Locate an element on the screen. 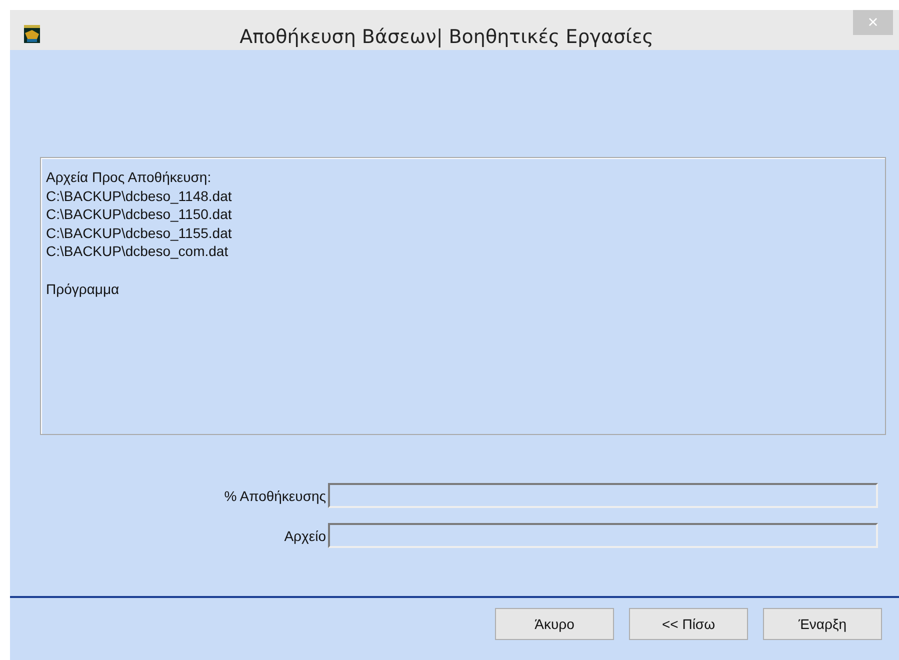 The height and width of the screenshot is (660, 899). file-list-line: C:\BACKUP\dcbeso_1150.dat is located at coordinates (139, 214).